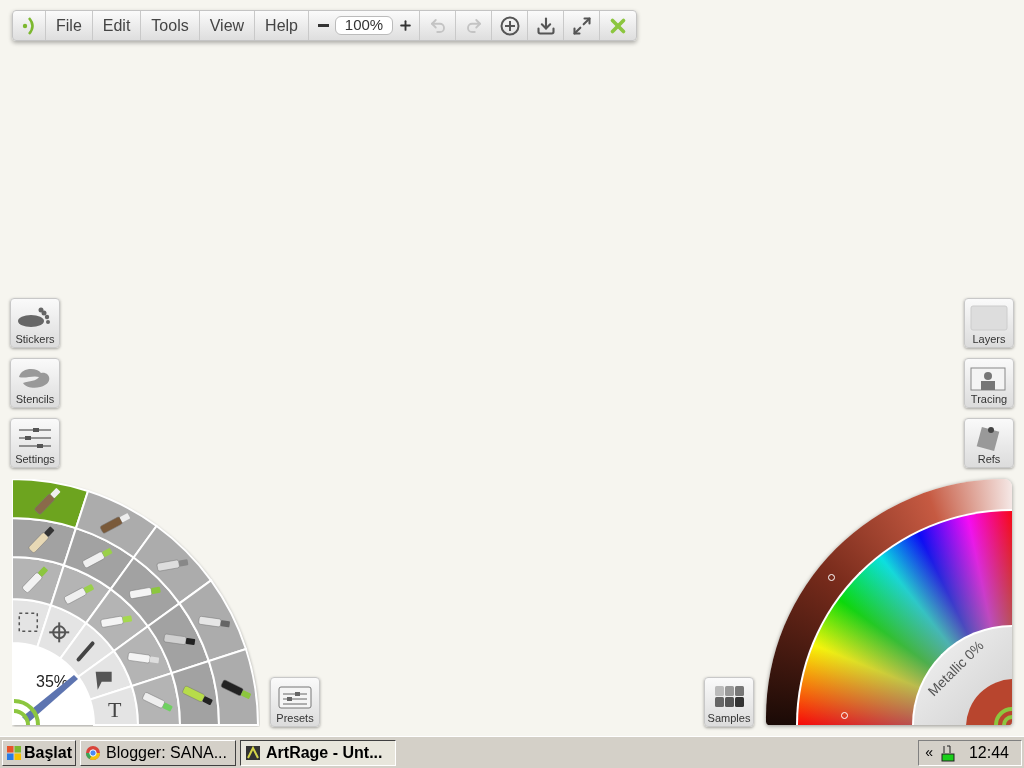  Describe the element at coordinates (295, 697) in the screenshot. I see `preset-folder-icon` at that location.